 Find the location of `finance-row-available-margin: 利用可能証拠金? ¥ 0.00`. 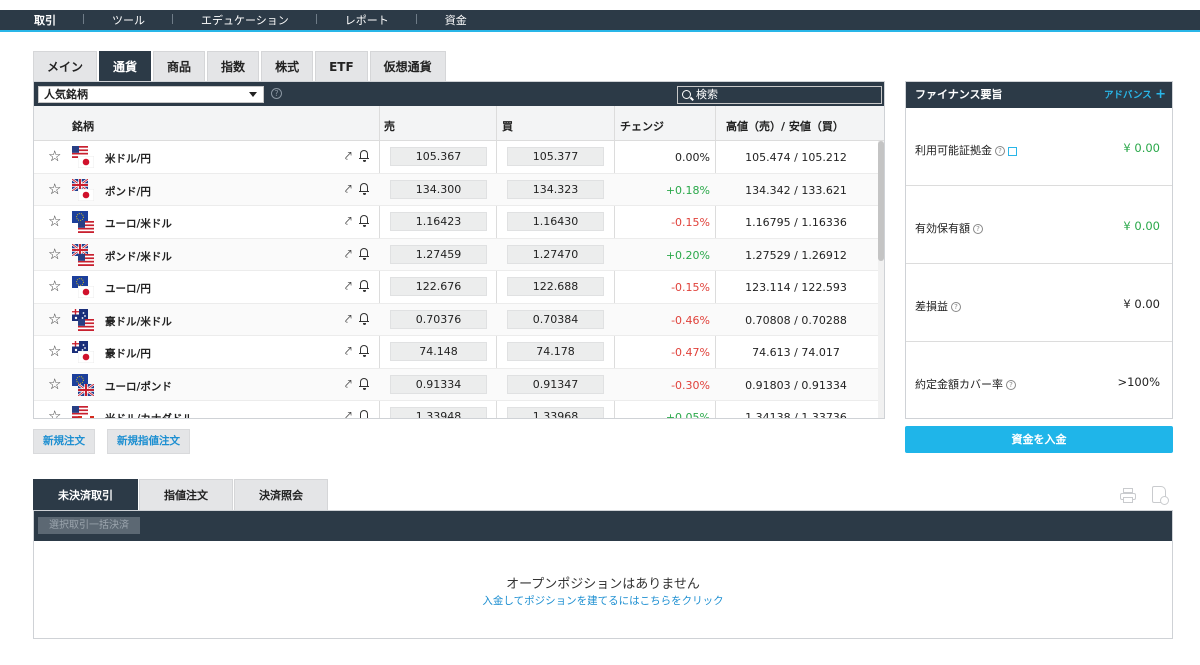

finance-row-available-margin: 利用可能証拠金? ¥ 0.00 is located at coordinates (1039, 147).